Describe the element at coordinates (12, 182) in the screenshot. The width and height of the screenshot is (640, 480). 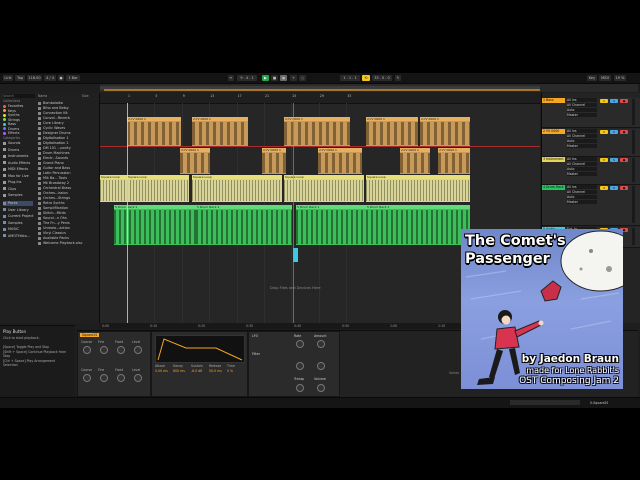
I see `category-item: Plug-Ins` at that location.